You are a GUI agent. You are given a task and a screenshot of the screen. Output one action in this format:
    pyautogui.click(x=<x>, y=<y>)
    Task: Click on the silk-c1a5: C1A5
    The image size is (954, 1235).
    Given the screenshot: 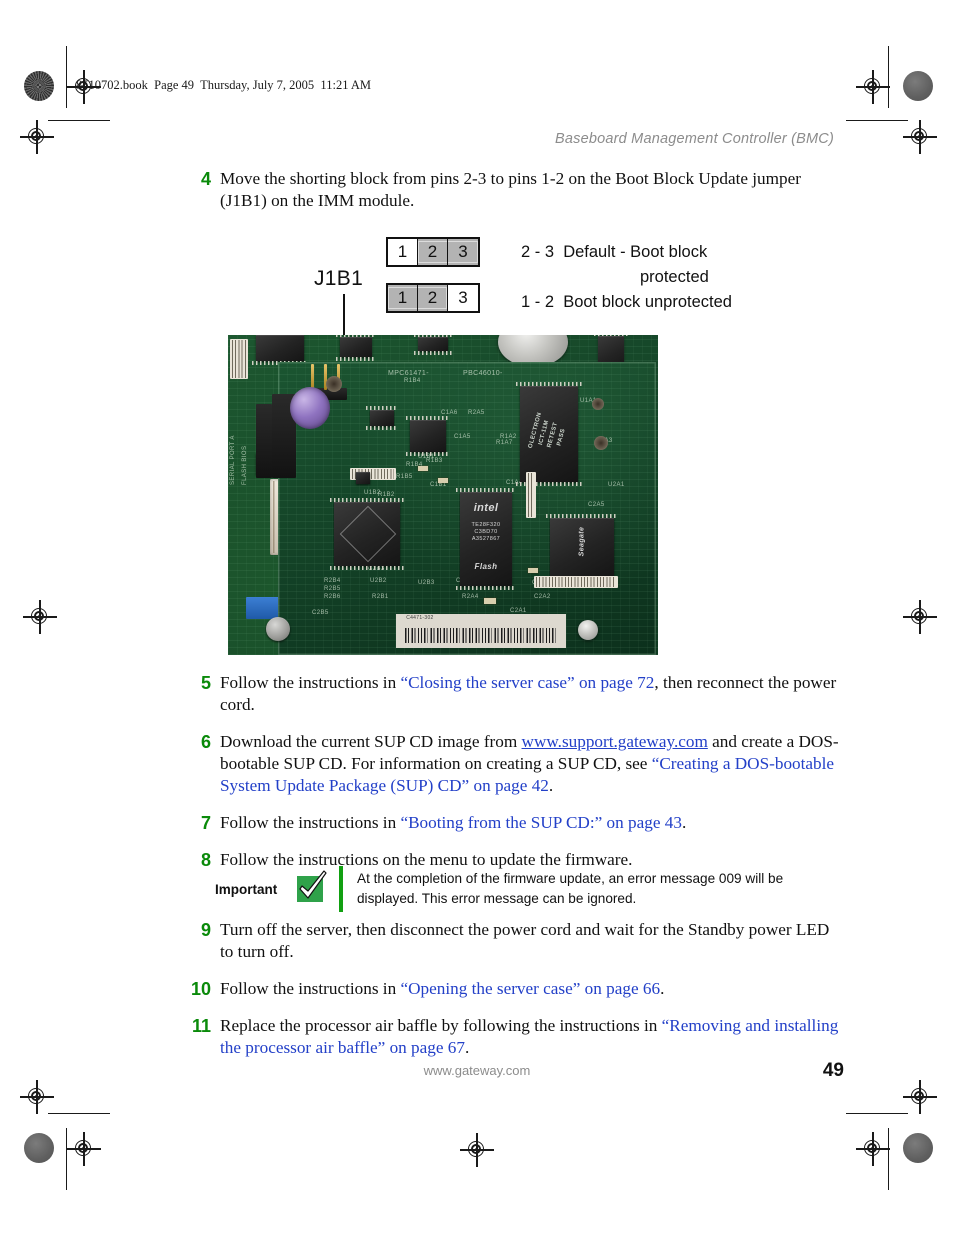 What is the action you would take?
    pyautogui.click(x=462, y=437)
    